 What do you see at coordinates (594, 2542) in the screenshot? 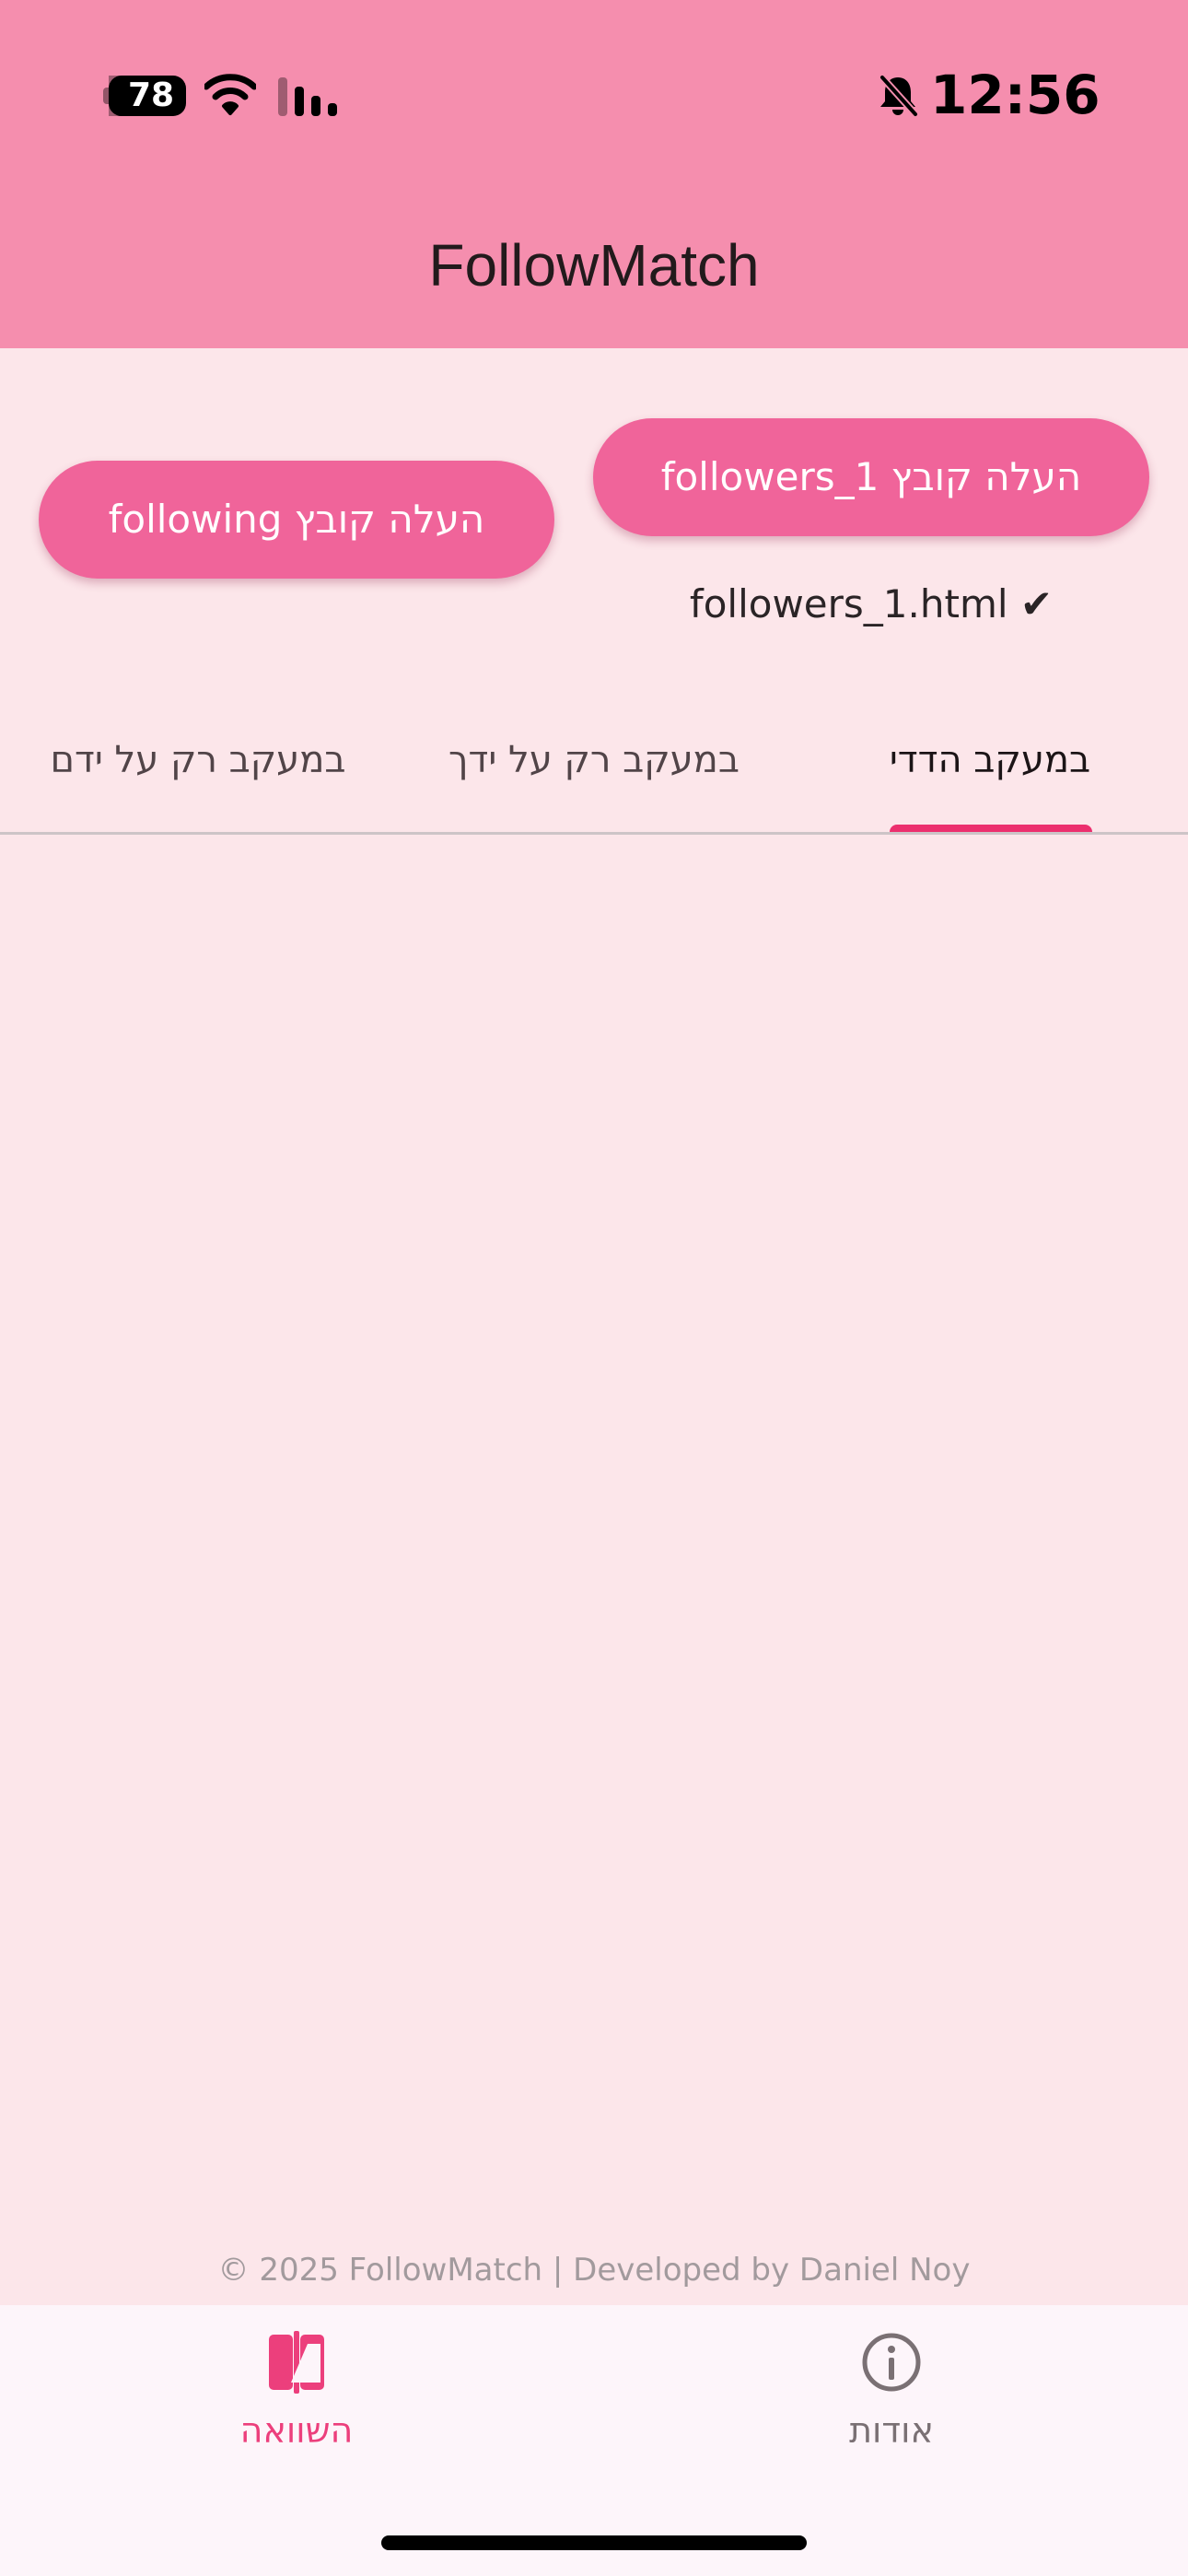
I see `home-indicator` at bounding box center [594, 2542].